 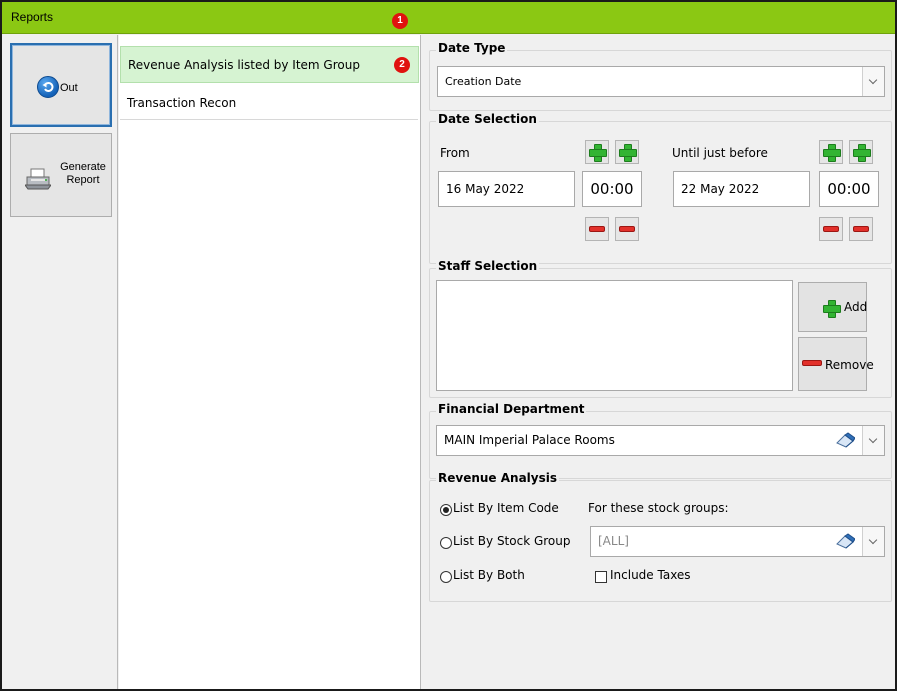 What do you see at coordinates (614, 335) in the screenshot?
I see `staff-list` at bounding box center [614, 335].